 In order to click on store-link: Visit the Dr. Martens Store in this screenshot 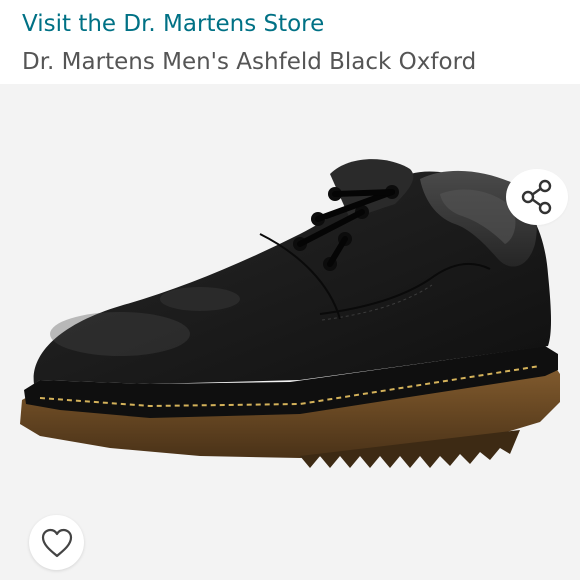, I will do `click(173, 24)`.